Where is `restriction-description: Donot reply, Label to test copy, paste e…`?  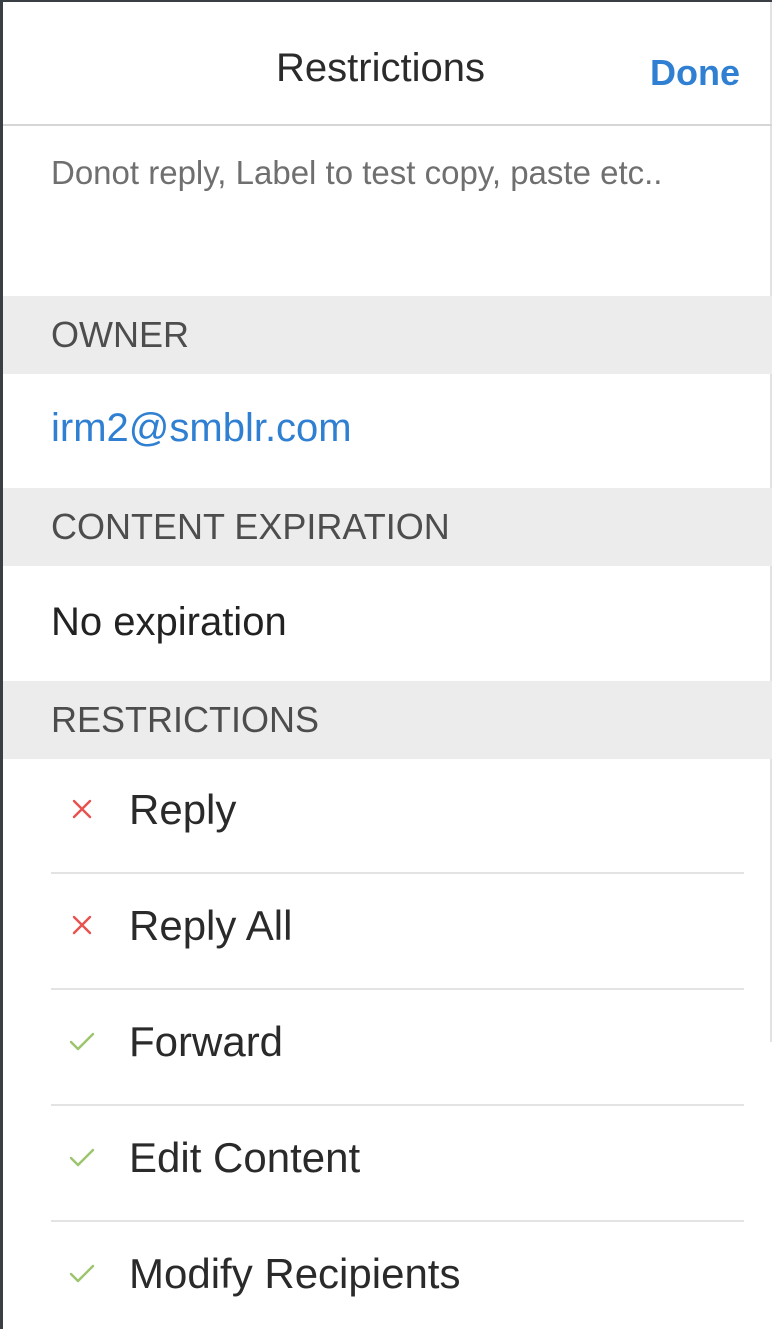 restriction-description: Donot reply, Label to test copy, paste e… is located at coordinates (357, 172).